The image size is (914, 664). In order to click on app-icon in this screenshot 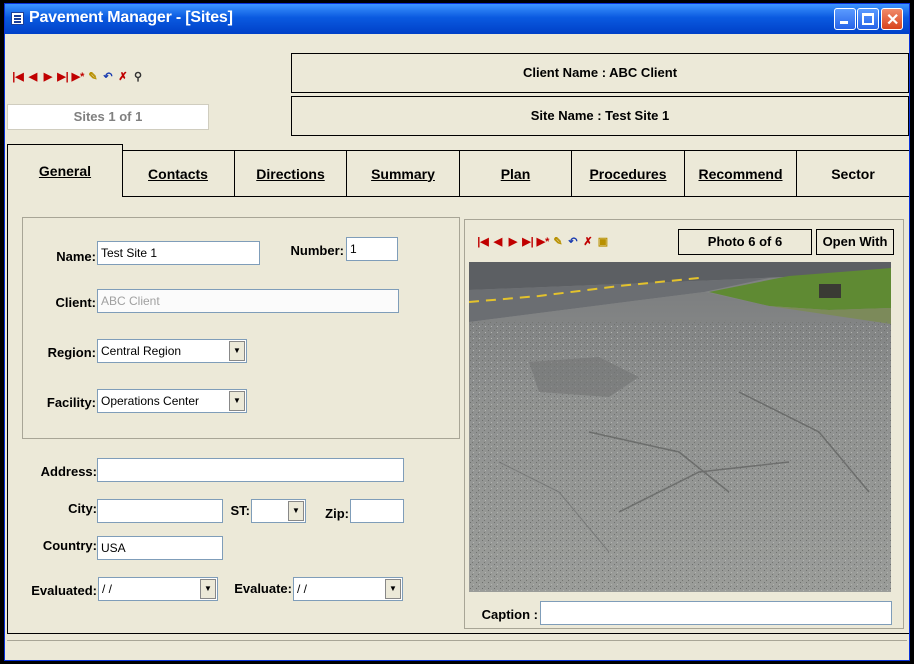, I will do `click(17, 18)`.